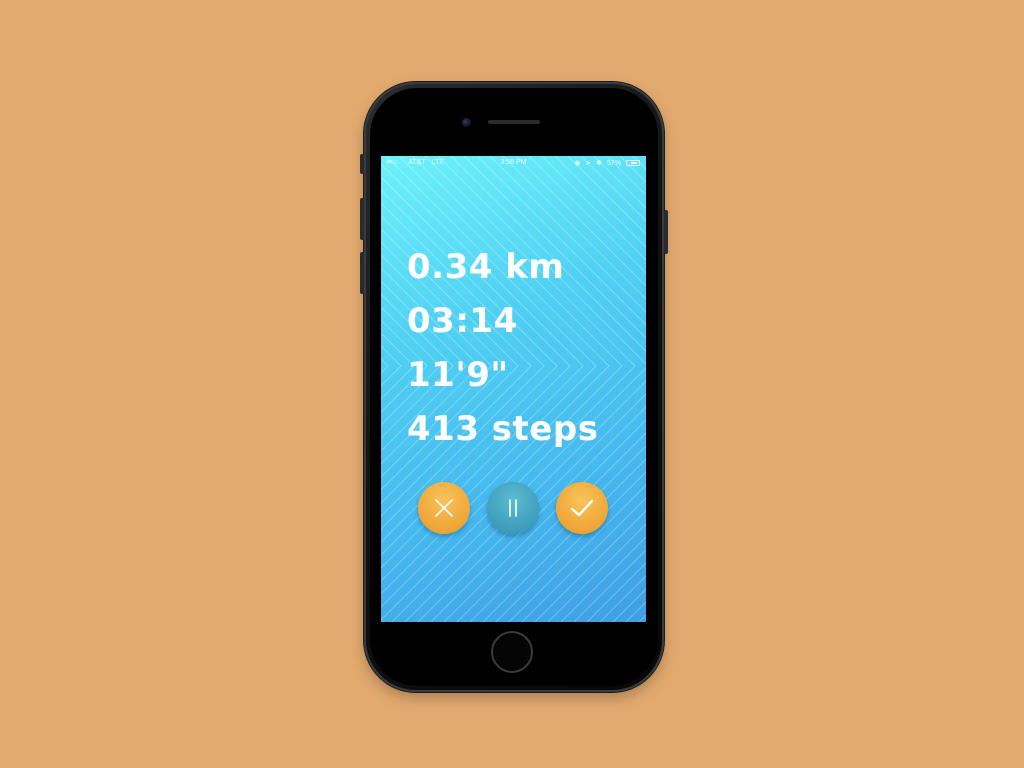 The width and height of the screenshot is (1024, 768). Describe the element at coordinates (513, 163) in the screenshot. I see `status-bar: •••○○ AT&T LTE 3:58 PM ◉ ➤ ✱ 57%` at that location.